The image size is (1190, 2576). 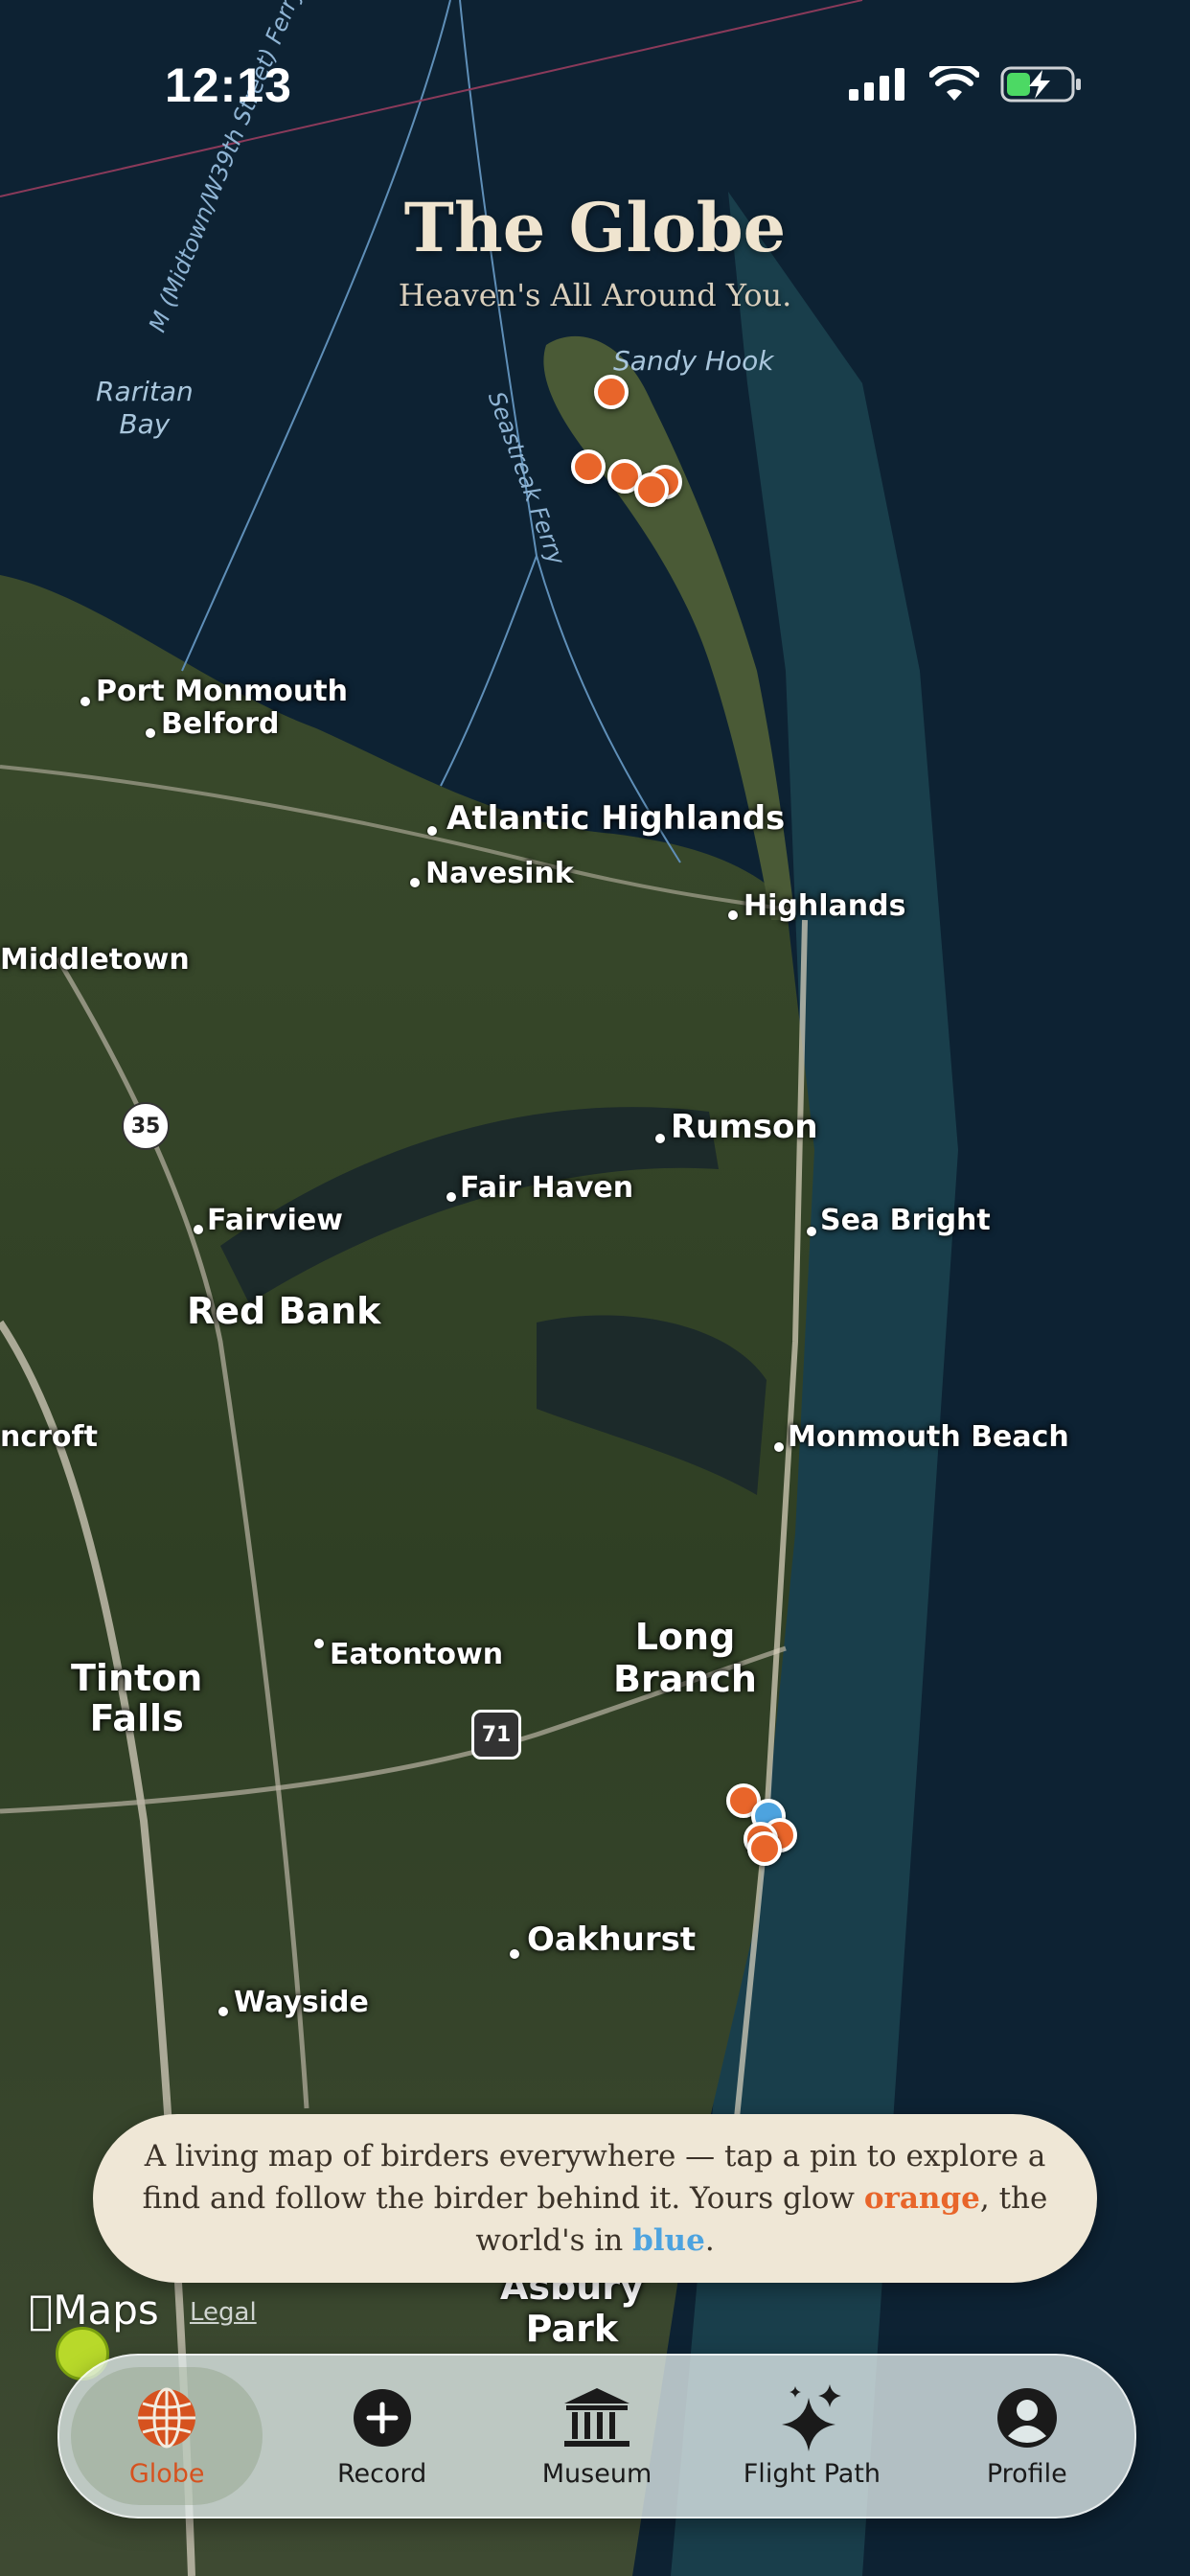 I want to click on status-icons, so click(x=966, y=85).